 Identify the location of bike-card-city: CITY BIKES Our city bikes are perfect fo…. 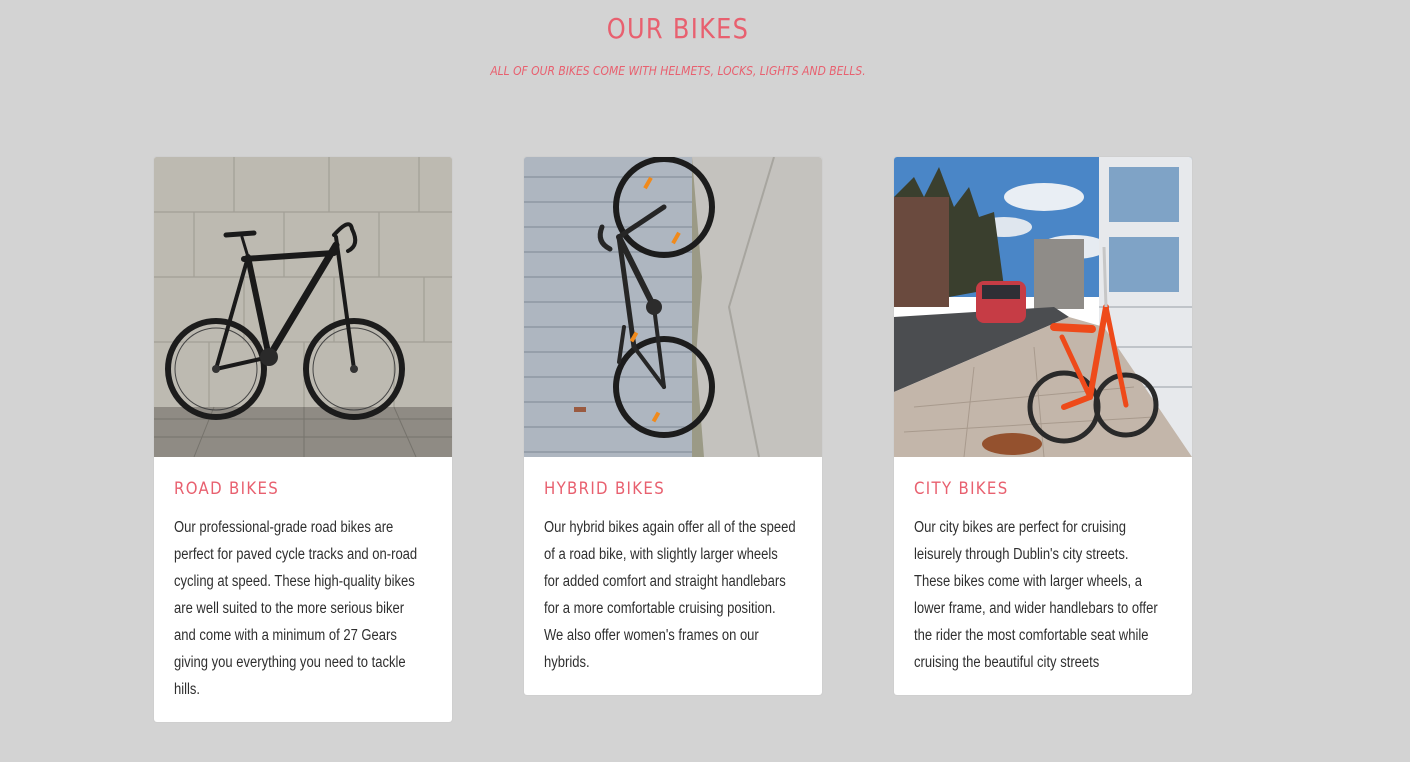
(1043, 426).